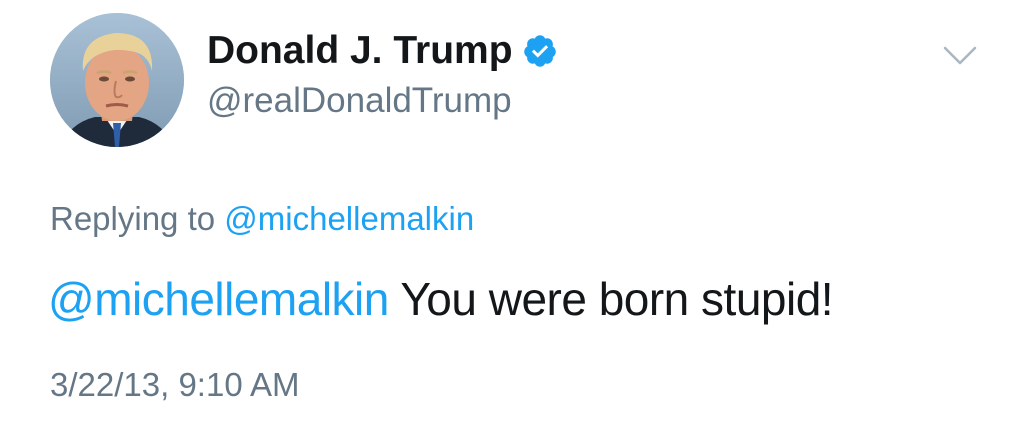 Image resolution: width=1024 pixels, height=432 pixels. Describe the element at coordinates (360, 51) in the screenshot. I see `display-name: Donald J. Trump` at that location.